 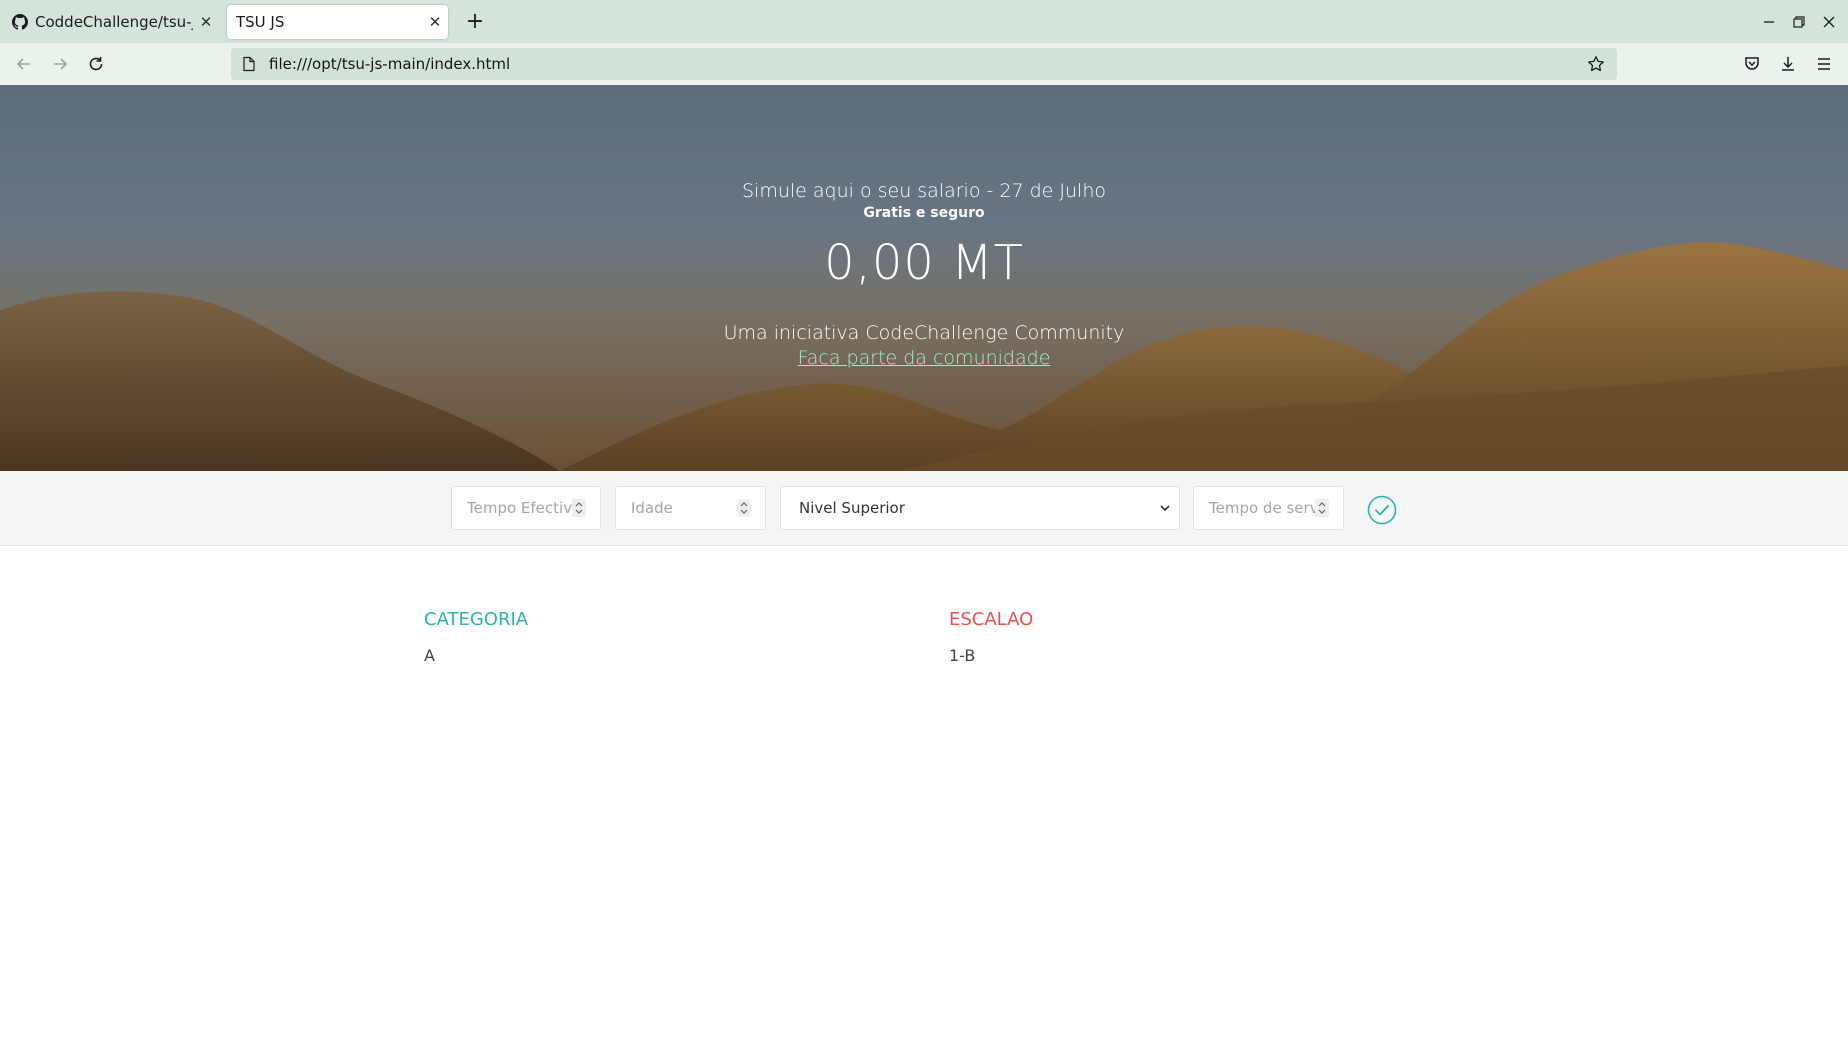 I want to click on address-bar: file:///opt/tsu-js-main/index.html, so click(x=924, y=64).